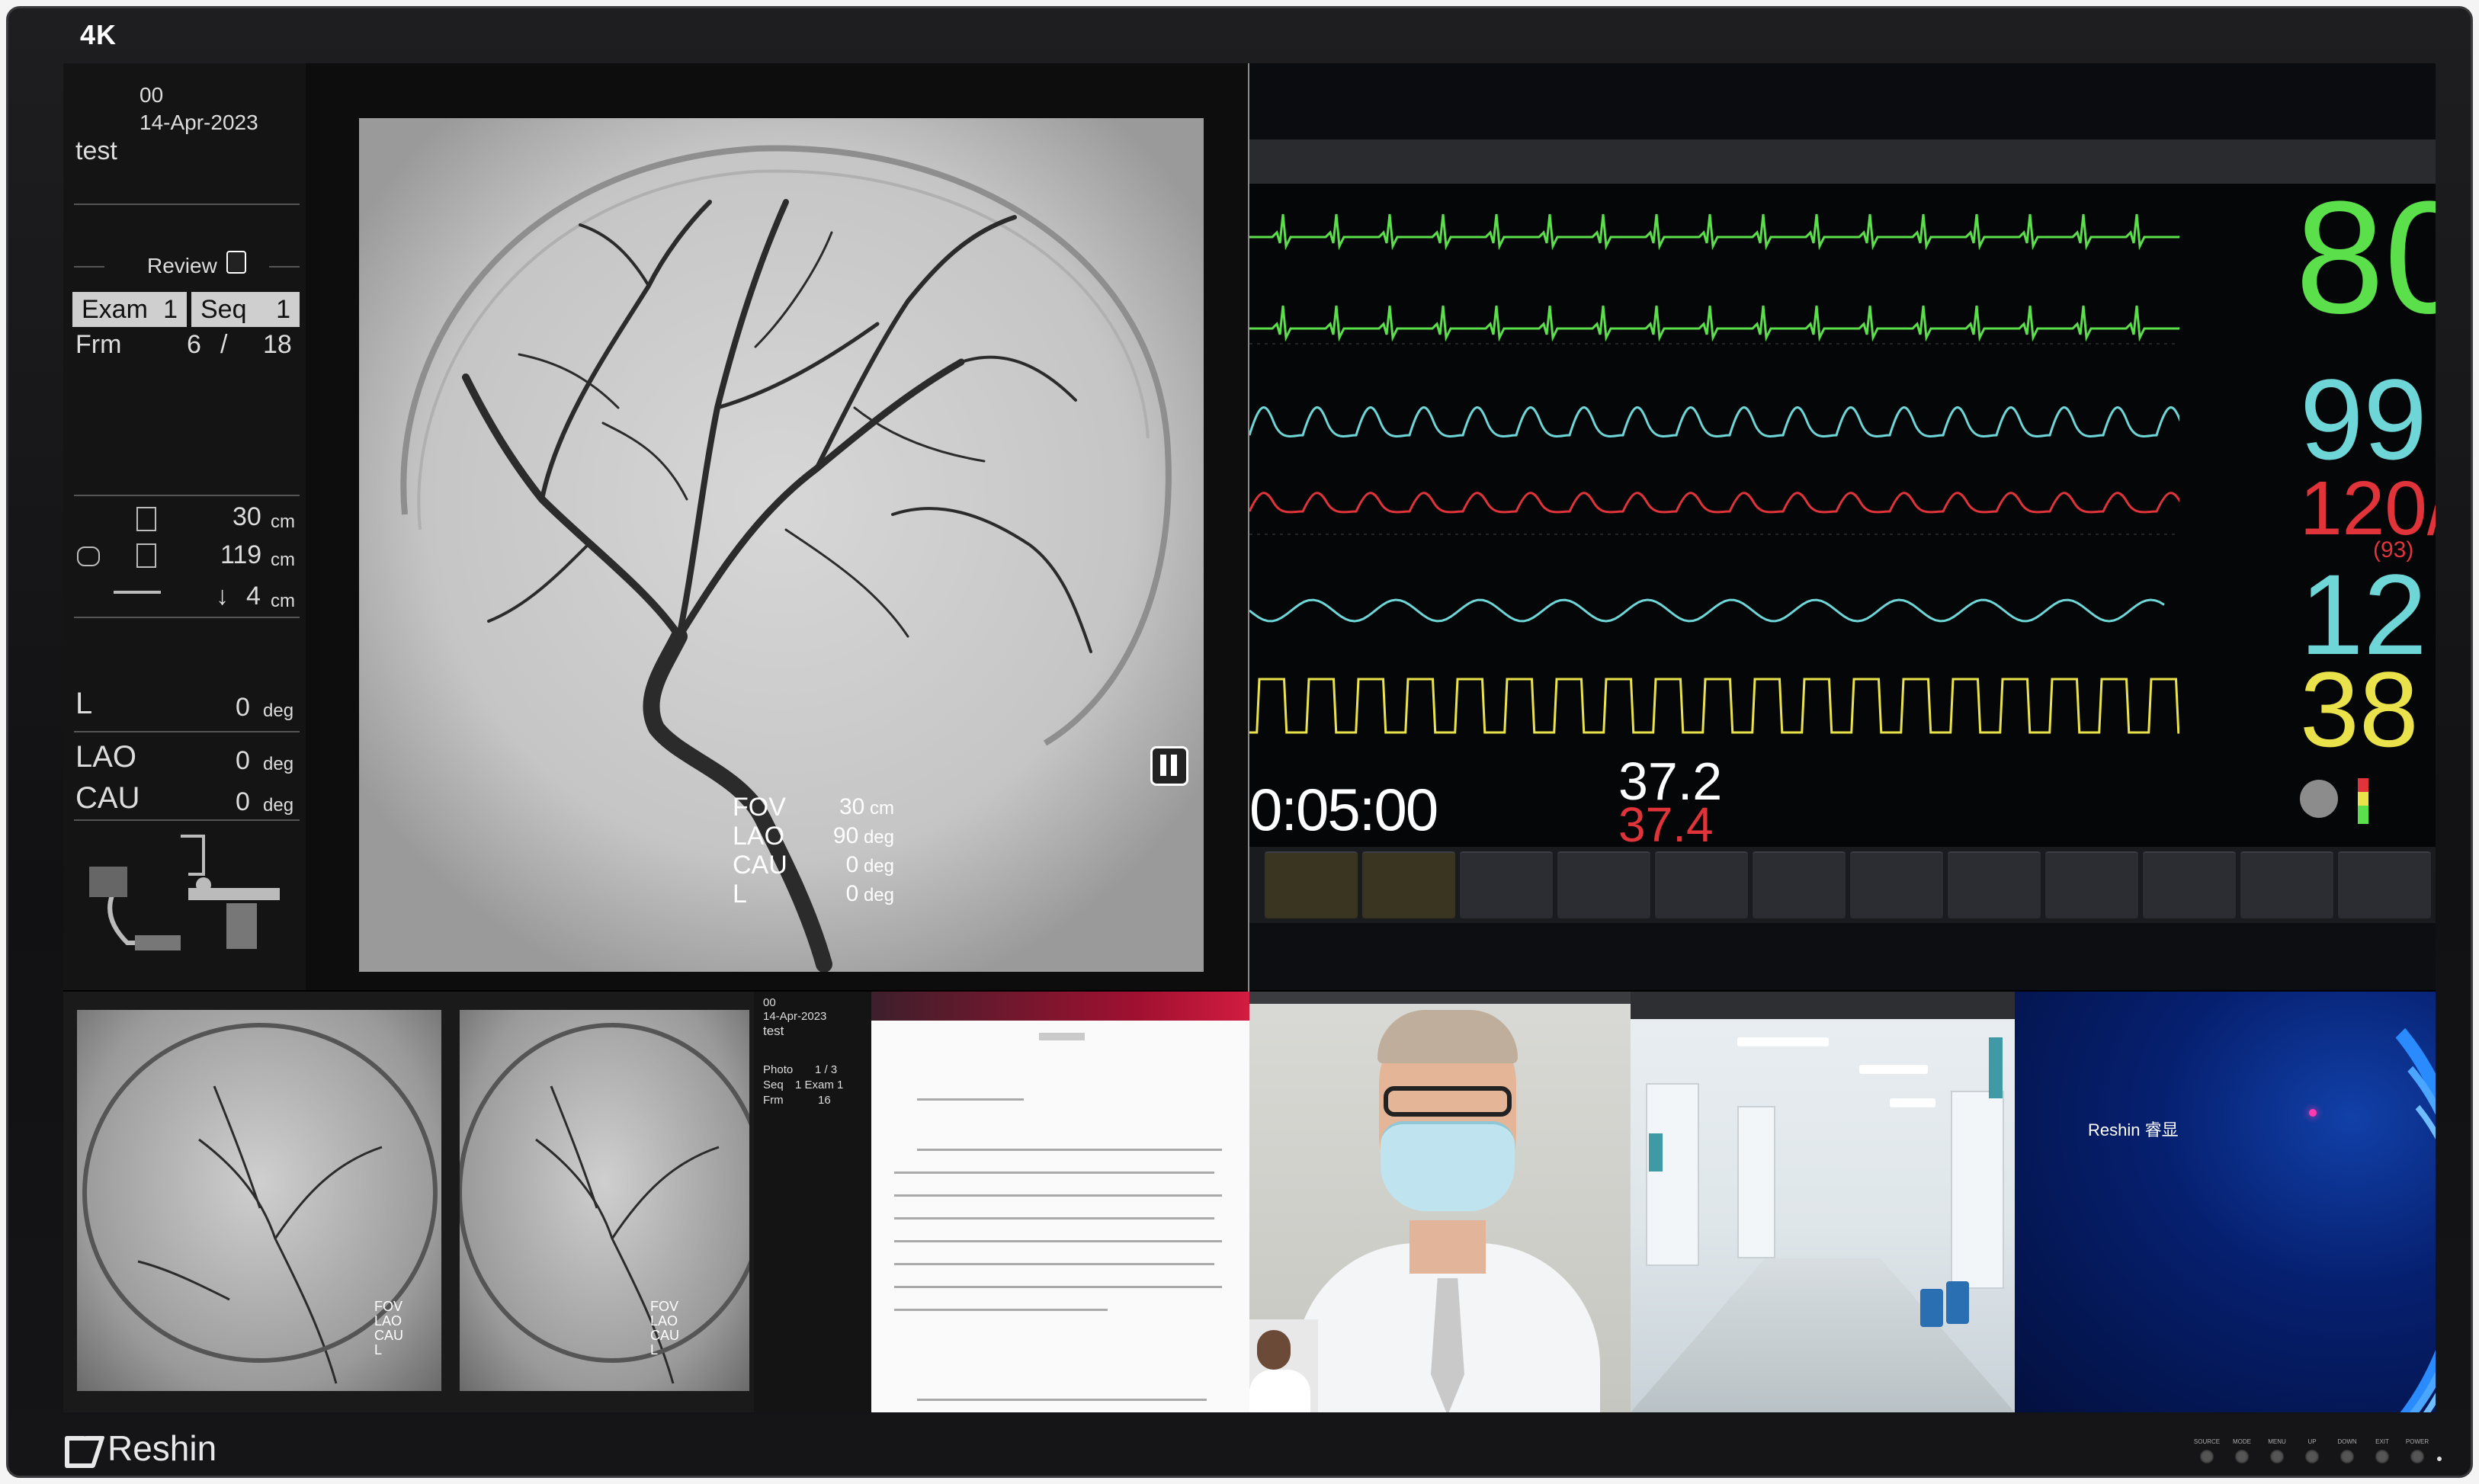 This screenshot has height=1484, width=2479. What do you see at coordinates (279, 805) in the screenshot?
I see `cau-unit: deg` at bounding box center [279, 805].